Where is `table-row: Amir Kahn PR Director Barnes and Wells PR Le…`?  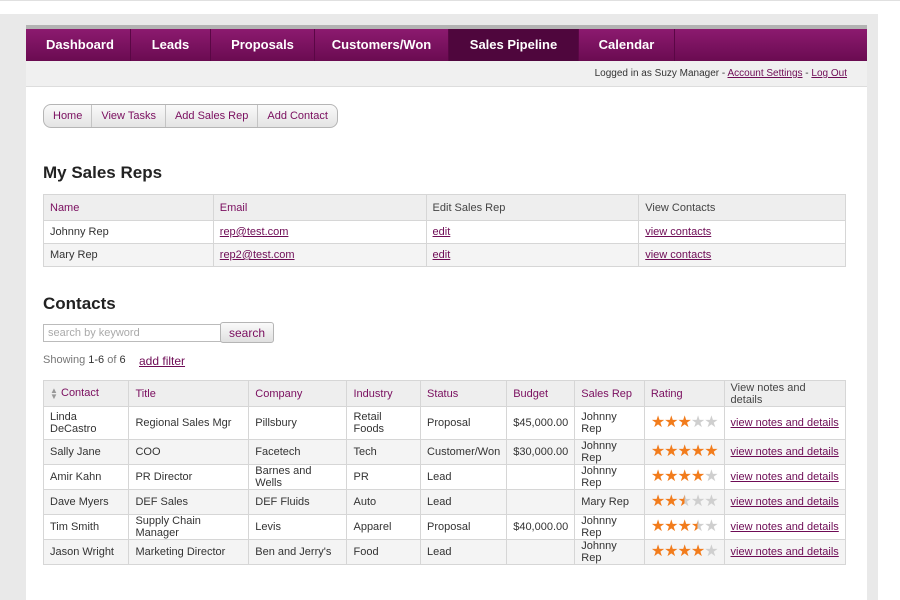
table-row: Amir Kahn PR Director Barnes and Wells PR Le… is located at coordinates (444, 477).